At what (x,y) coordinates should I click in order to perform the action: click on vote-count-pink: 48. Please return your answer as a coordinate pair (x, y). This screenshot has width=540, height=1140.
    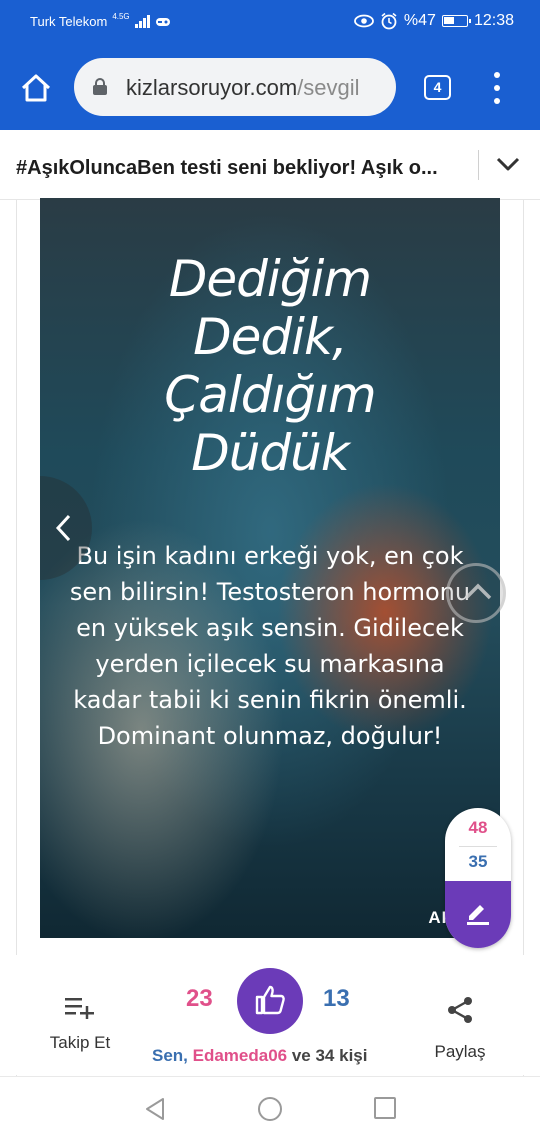
    Looking at the image, I should click on (478, 827).